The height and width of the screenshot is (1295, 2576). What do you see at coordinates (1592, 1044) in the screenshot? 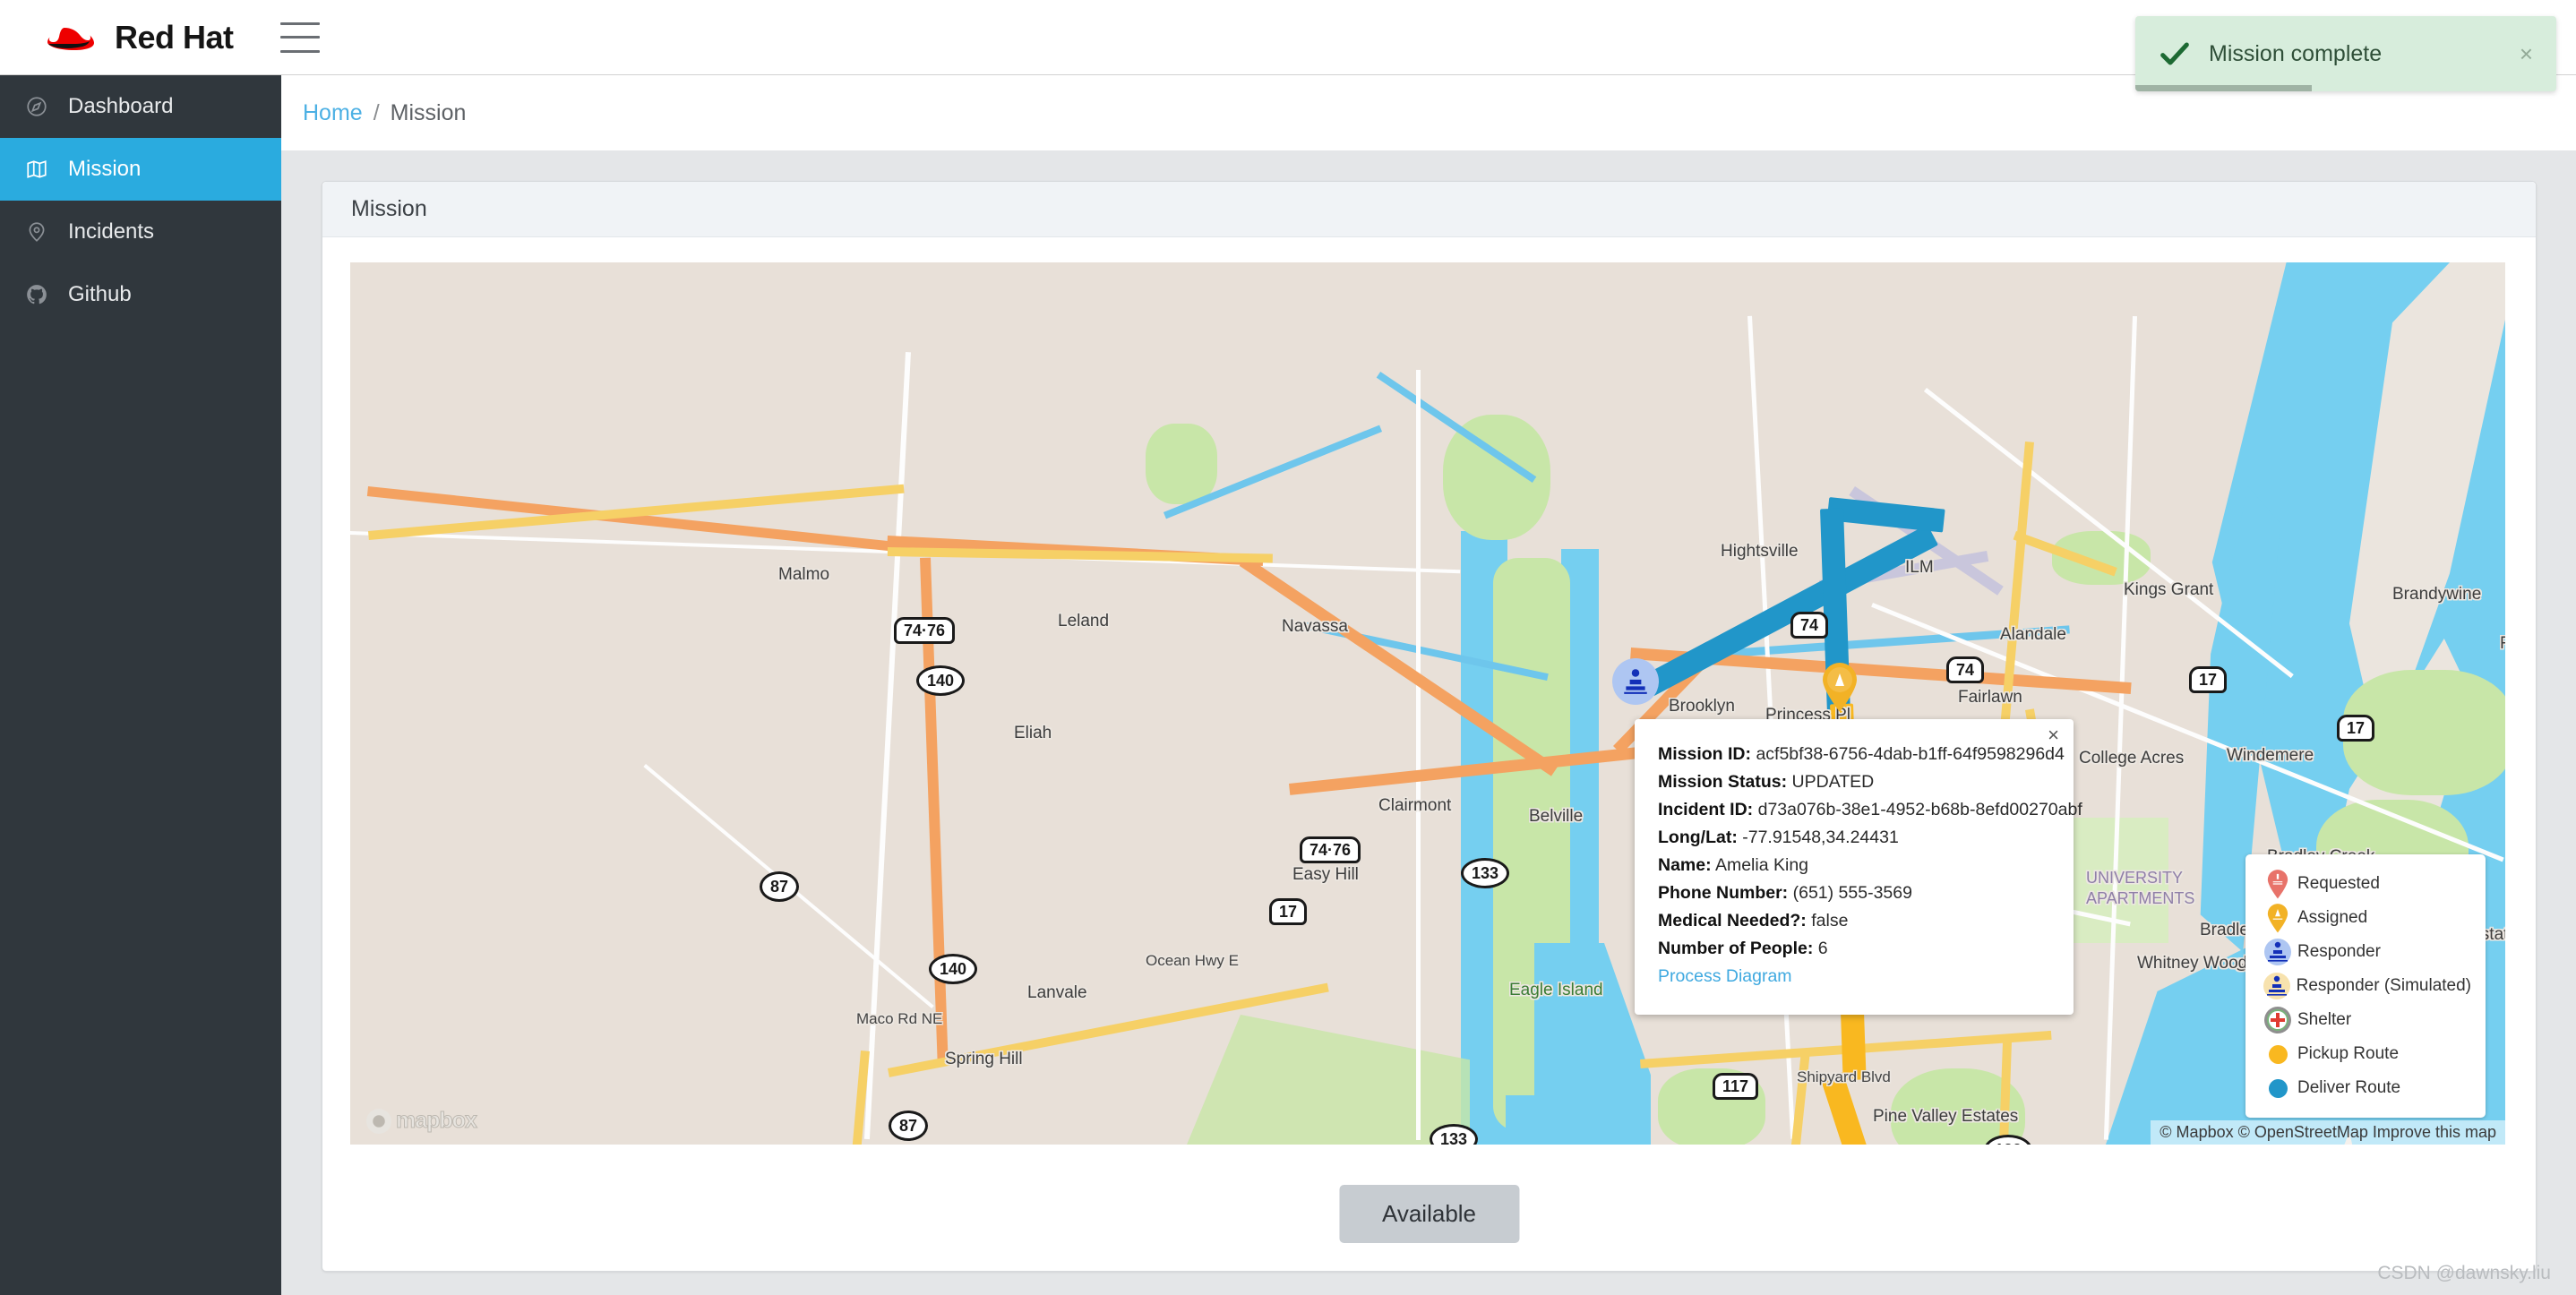
I see `map-river-wide` at bounding box center [1592, 1044].